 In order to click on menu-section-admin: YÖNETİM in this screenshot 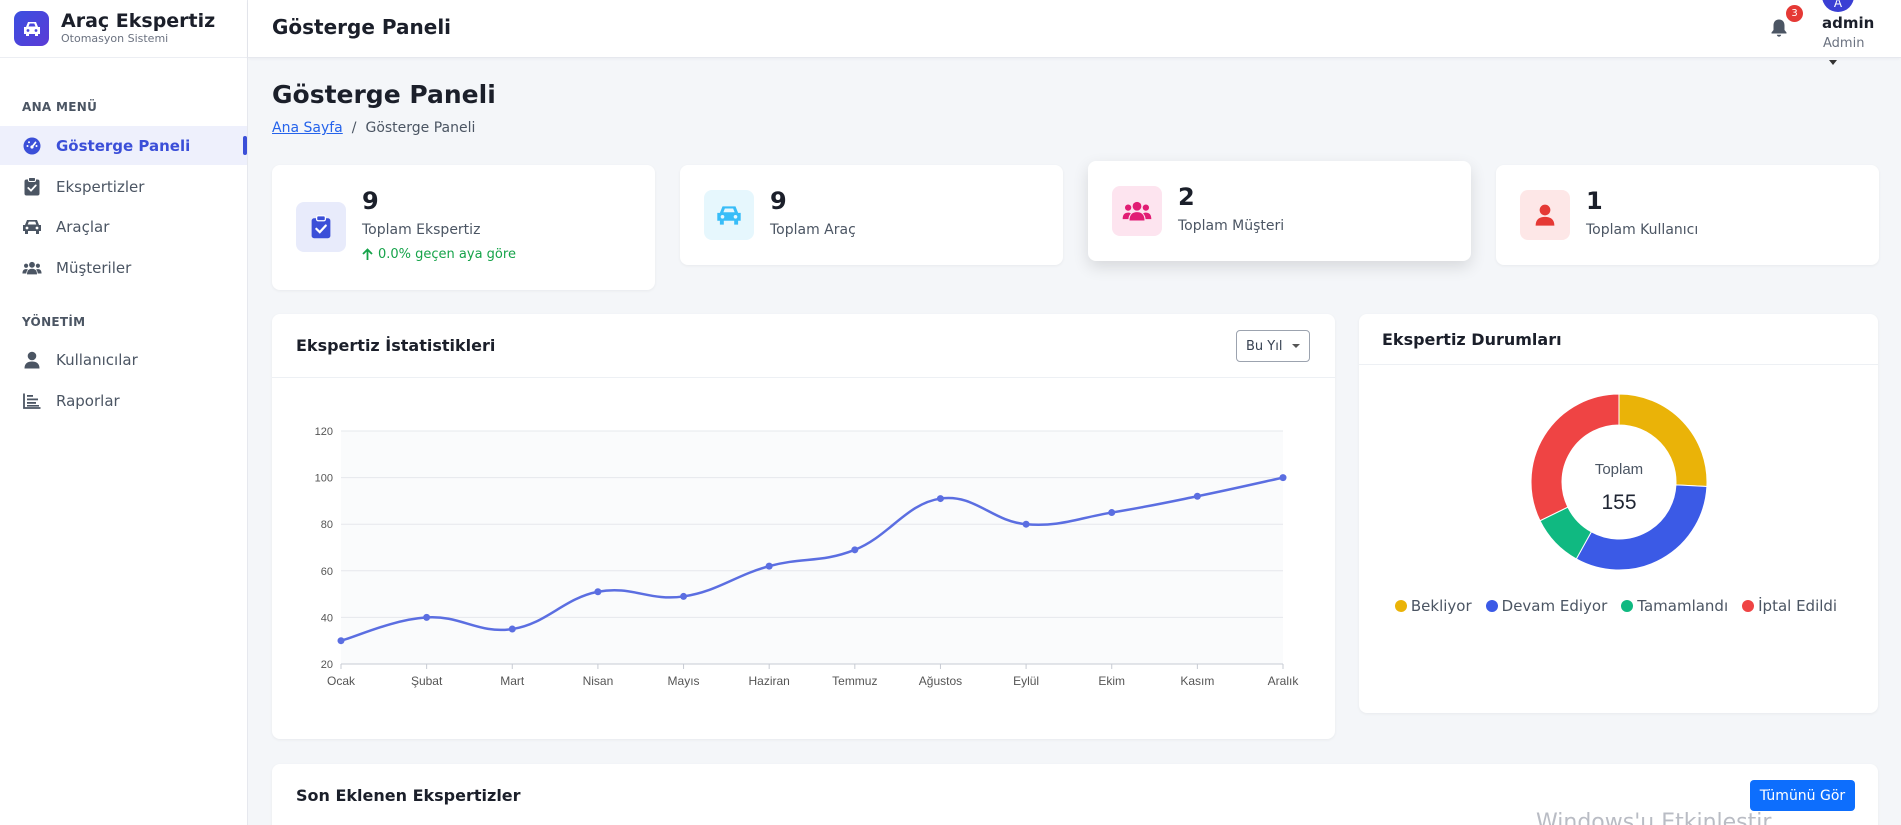, I will do `click(54, 322)`.